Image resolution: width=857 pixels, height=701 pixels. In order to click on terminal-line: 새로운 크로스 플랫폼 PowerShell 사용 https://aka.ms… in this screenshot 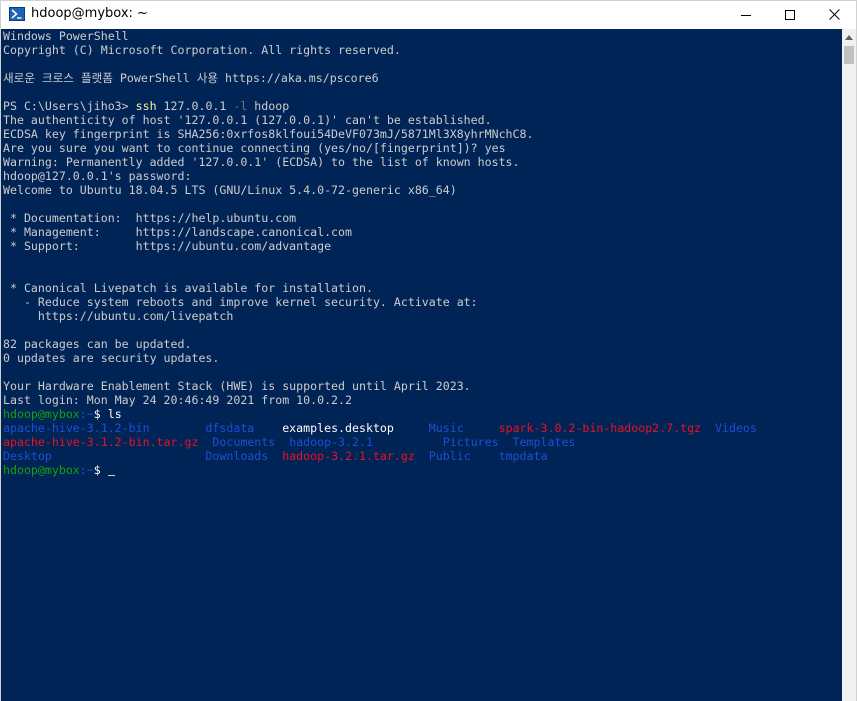, I will do `click(380, 78)`.